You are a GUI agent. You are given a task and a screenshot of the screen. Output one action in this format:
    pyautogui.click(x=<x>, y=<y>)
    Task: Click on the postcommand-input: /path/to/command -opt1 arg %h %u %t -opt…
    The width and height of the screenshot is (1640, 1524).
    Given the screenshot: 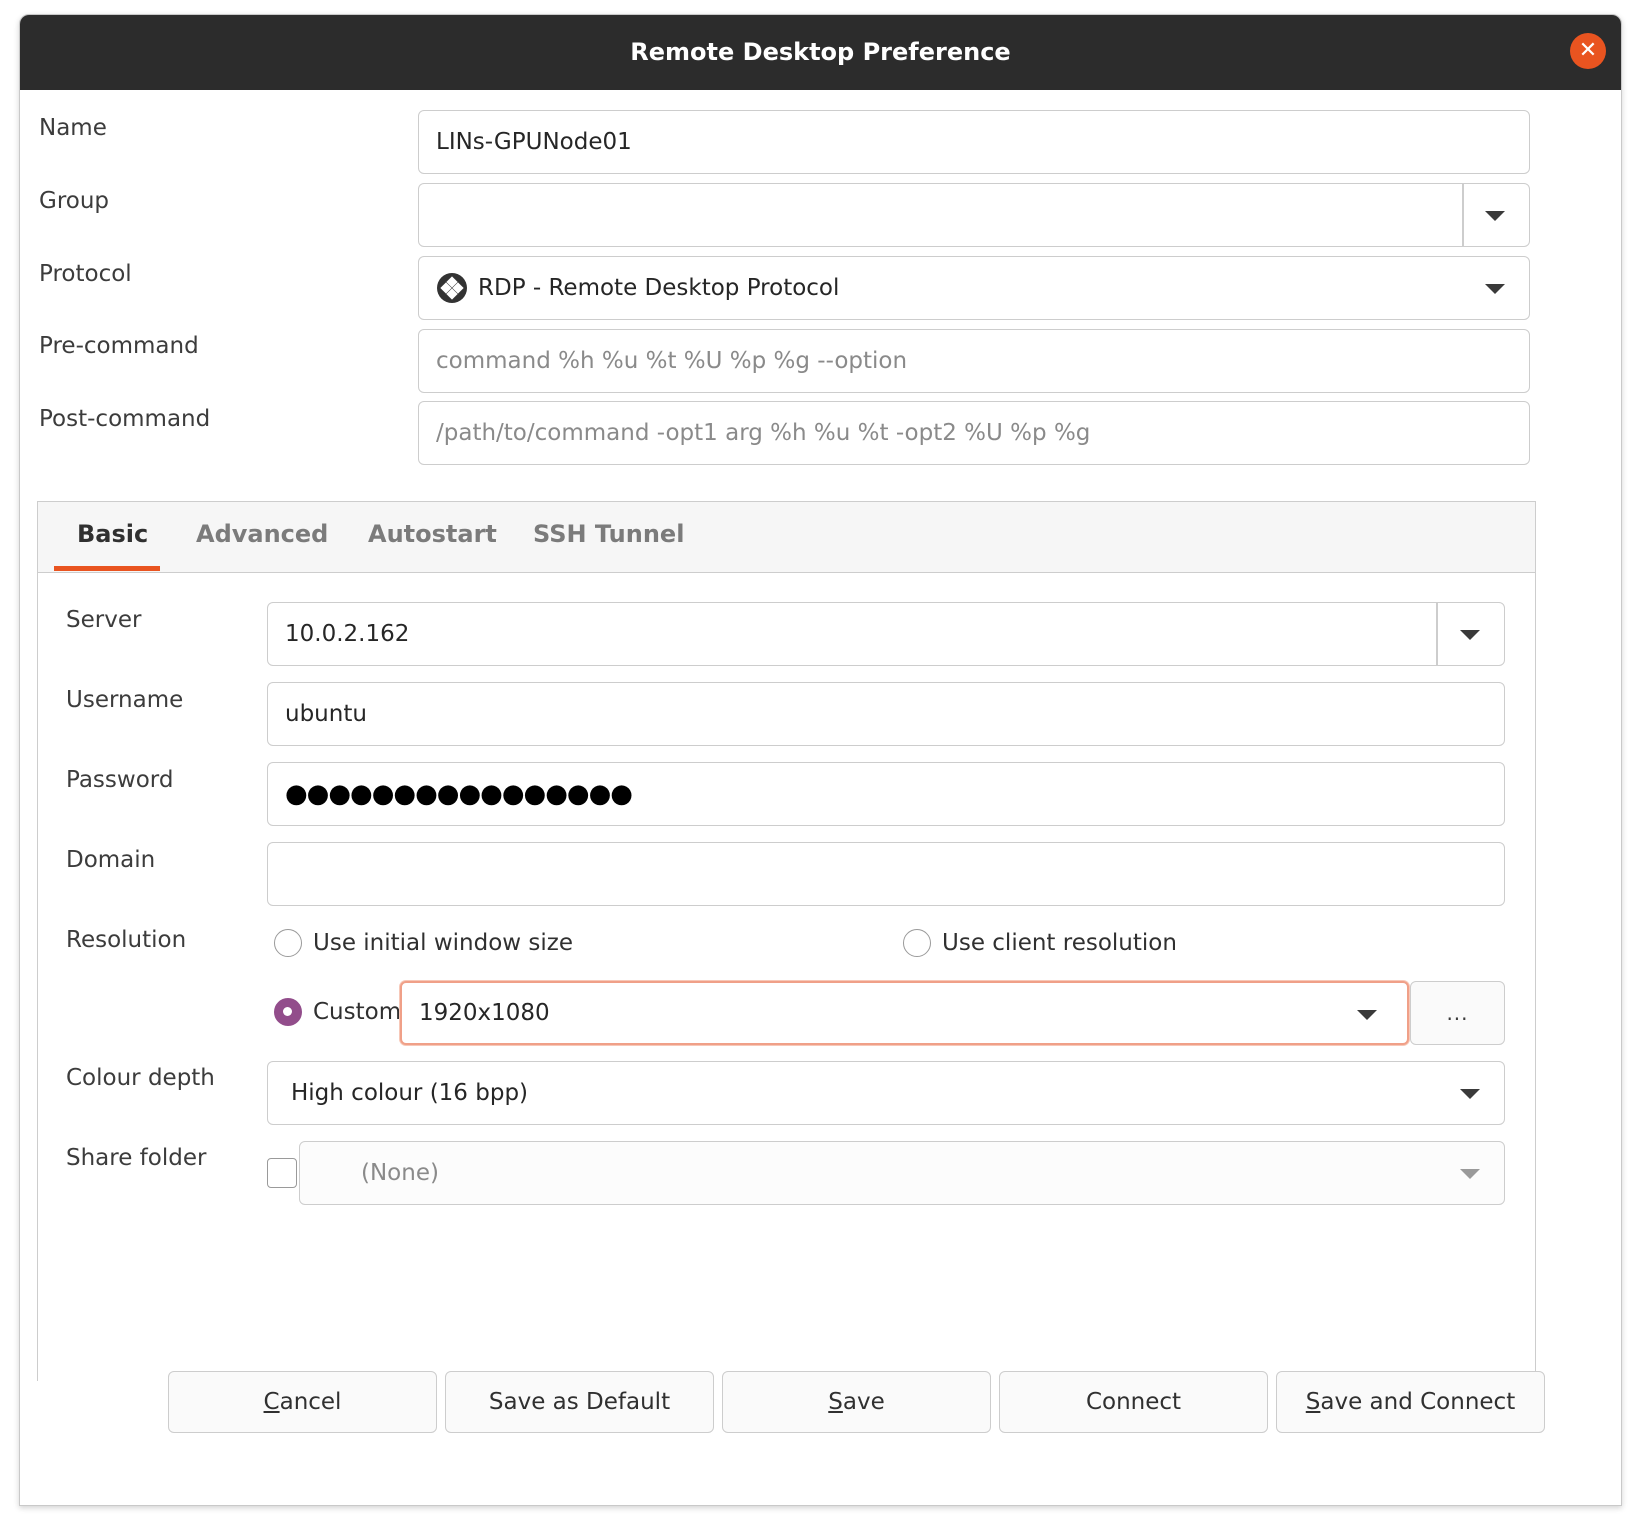 What is the action you would take?
    pyautogui.click(x=974, y=433)
    